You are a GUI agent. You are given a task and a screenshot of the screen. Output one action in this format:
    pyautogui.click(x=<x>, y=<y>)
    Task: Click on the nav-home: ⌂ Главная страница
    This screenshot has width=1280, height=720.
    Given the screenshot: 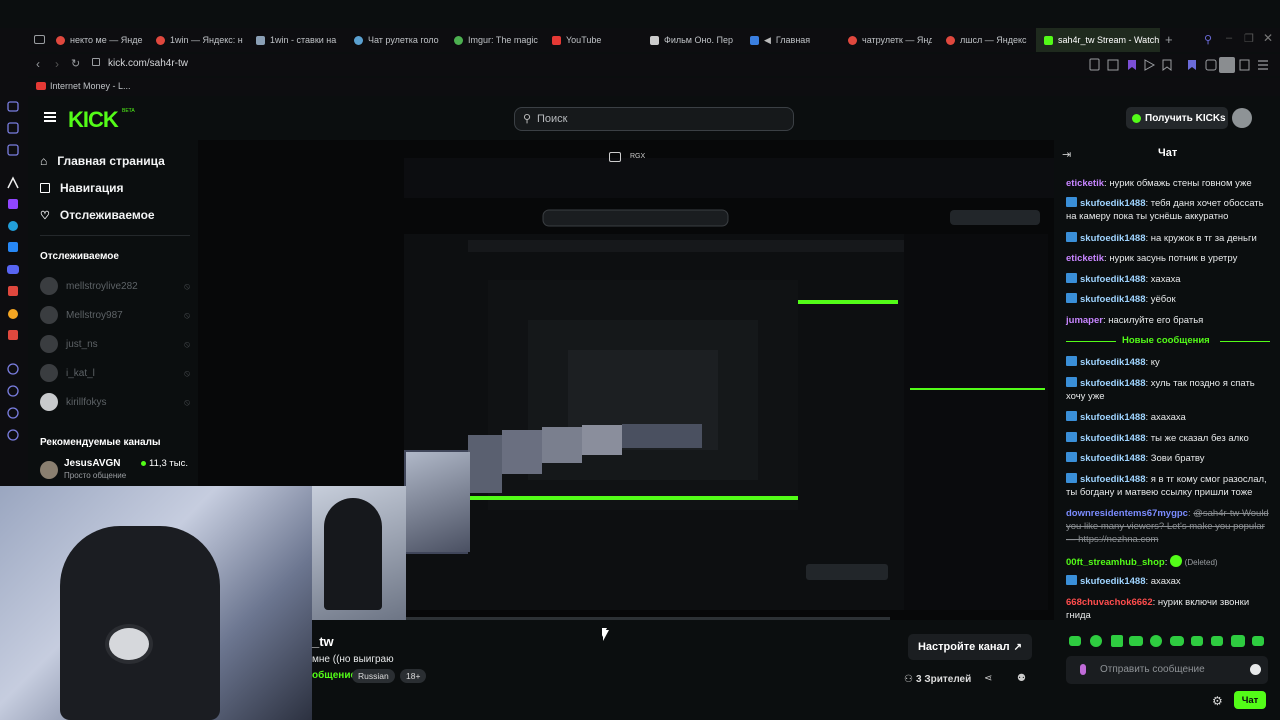 What is the action you would take?
    pyautogui.click(x=102, y=161)
    